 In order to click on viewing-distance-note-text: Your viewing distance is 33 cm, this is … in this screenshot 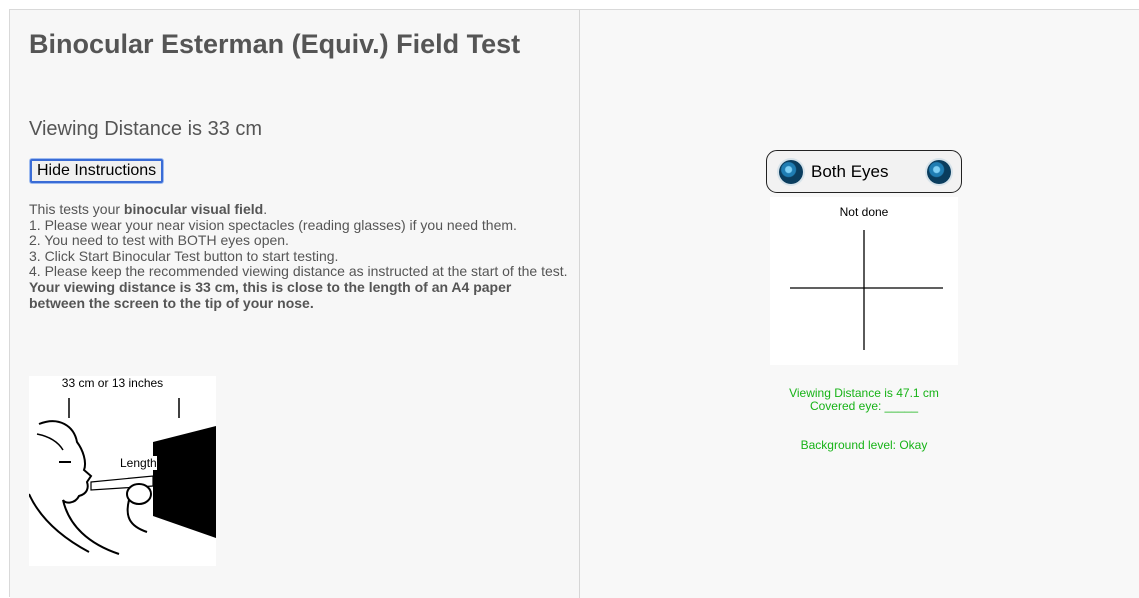, I will do `click(270, 294)`.